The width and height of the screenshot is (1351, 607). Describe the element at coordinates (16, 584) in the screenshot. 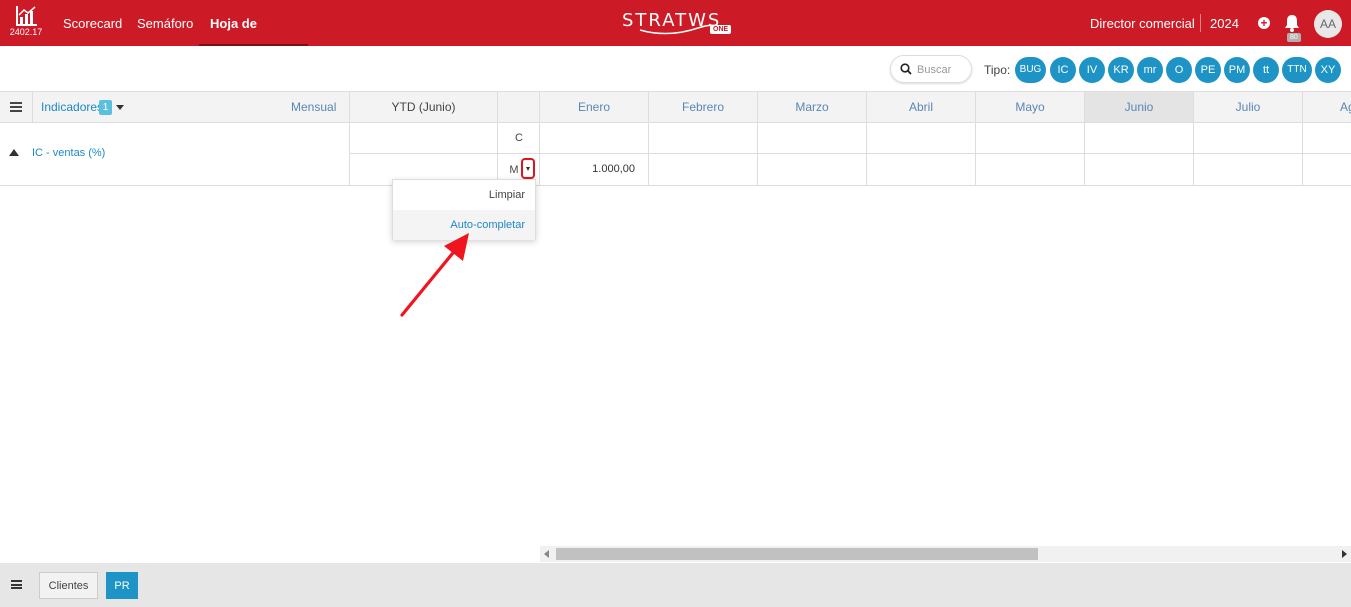

I see `footer-hamburger-icon` at that location.